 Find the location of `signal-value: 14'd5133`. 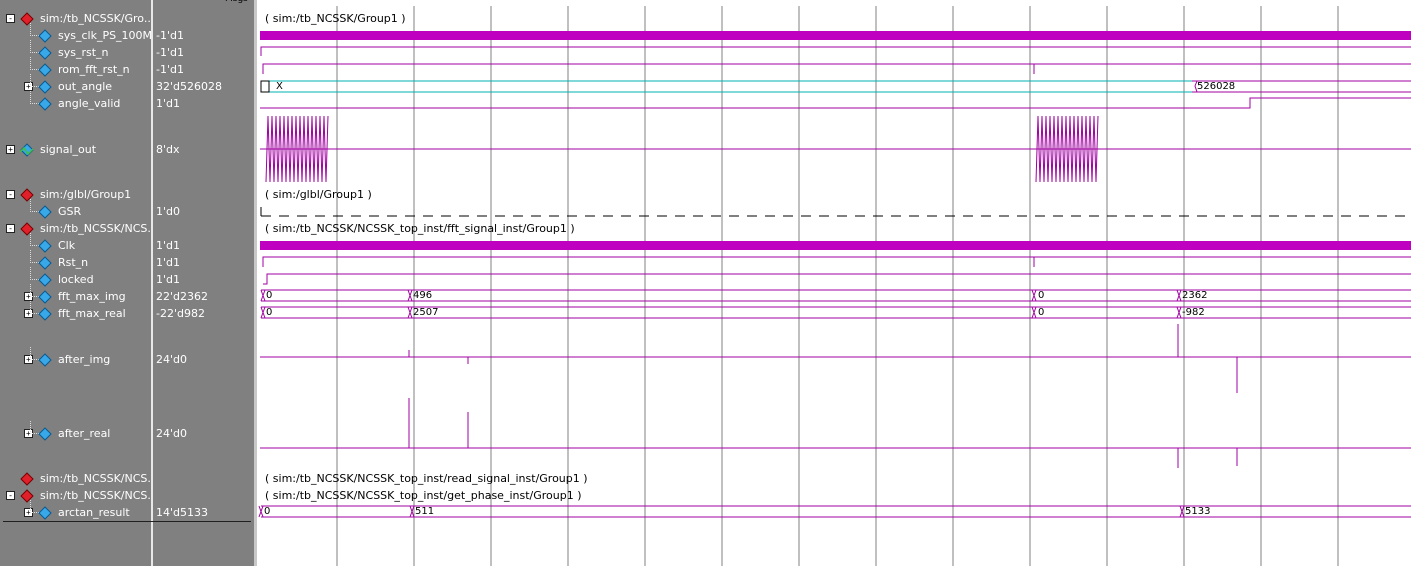

signal-value: 14'd5133 is located at coordinates (182, 512).